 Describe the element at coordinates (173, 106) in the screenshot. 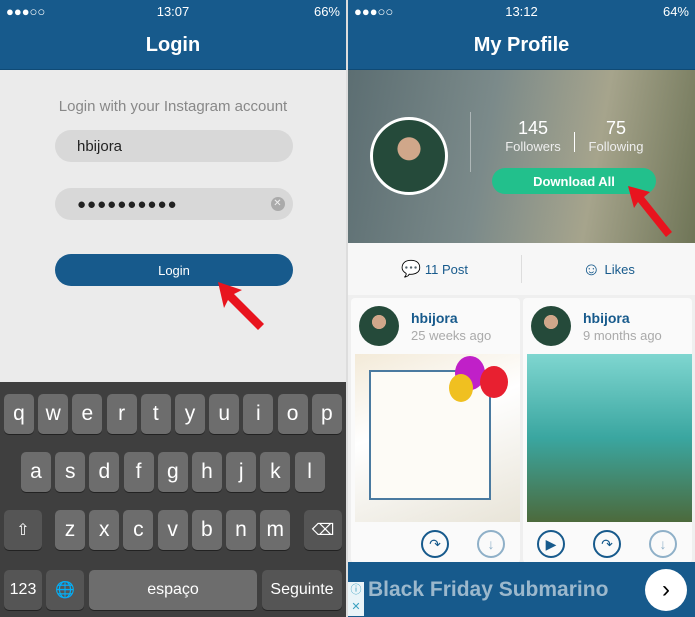

I see `login-prompt: Login with your Instagram account` at that location.